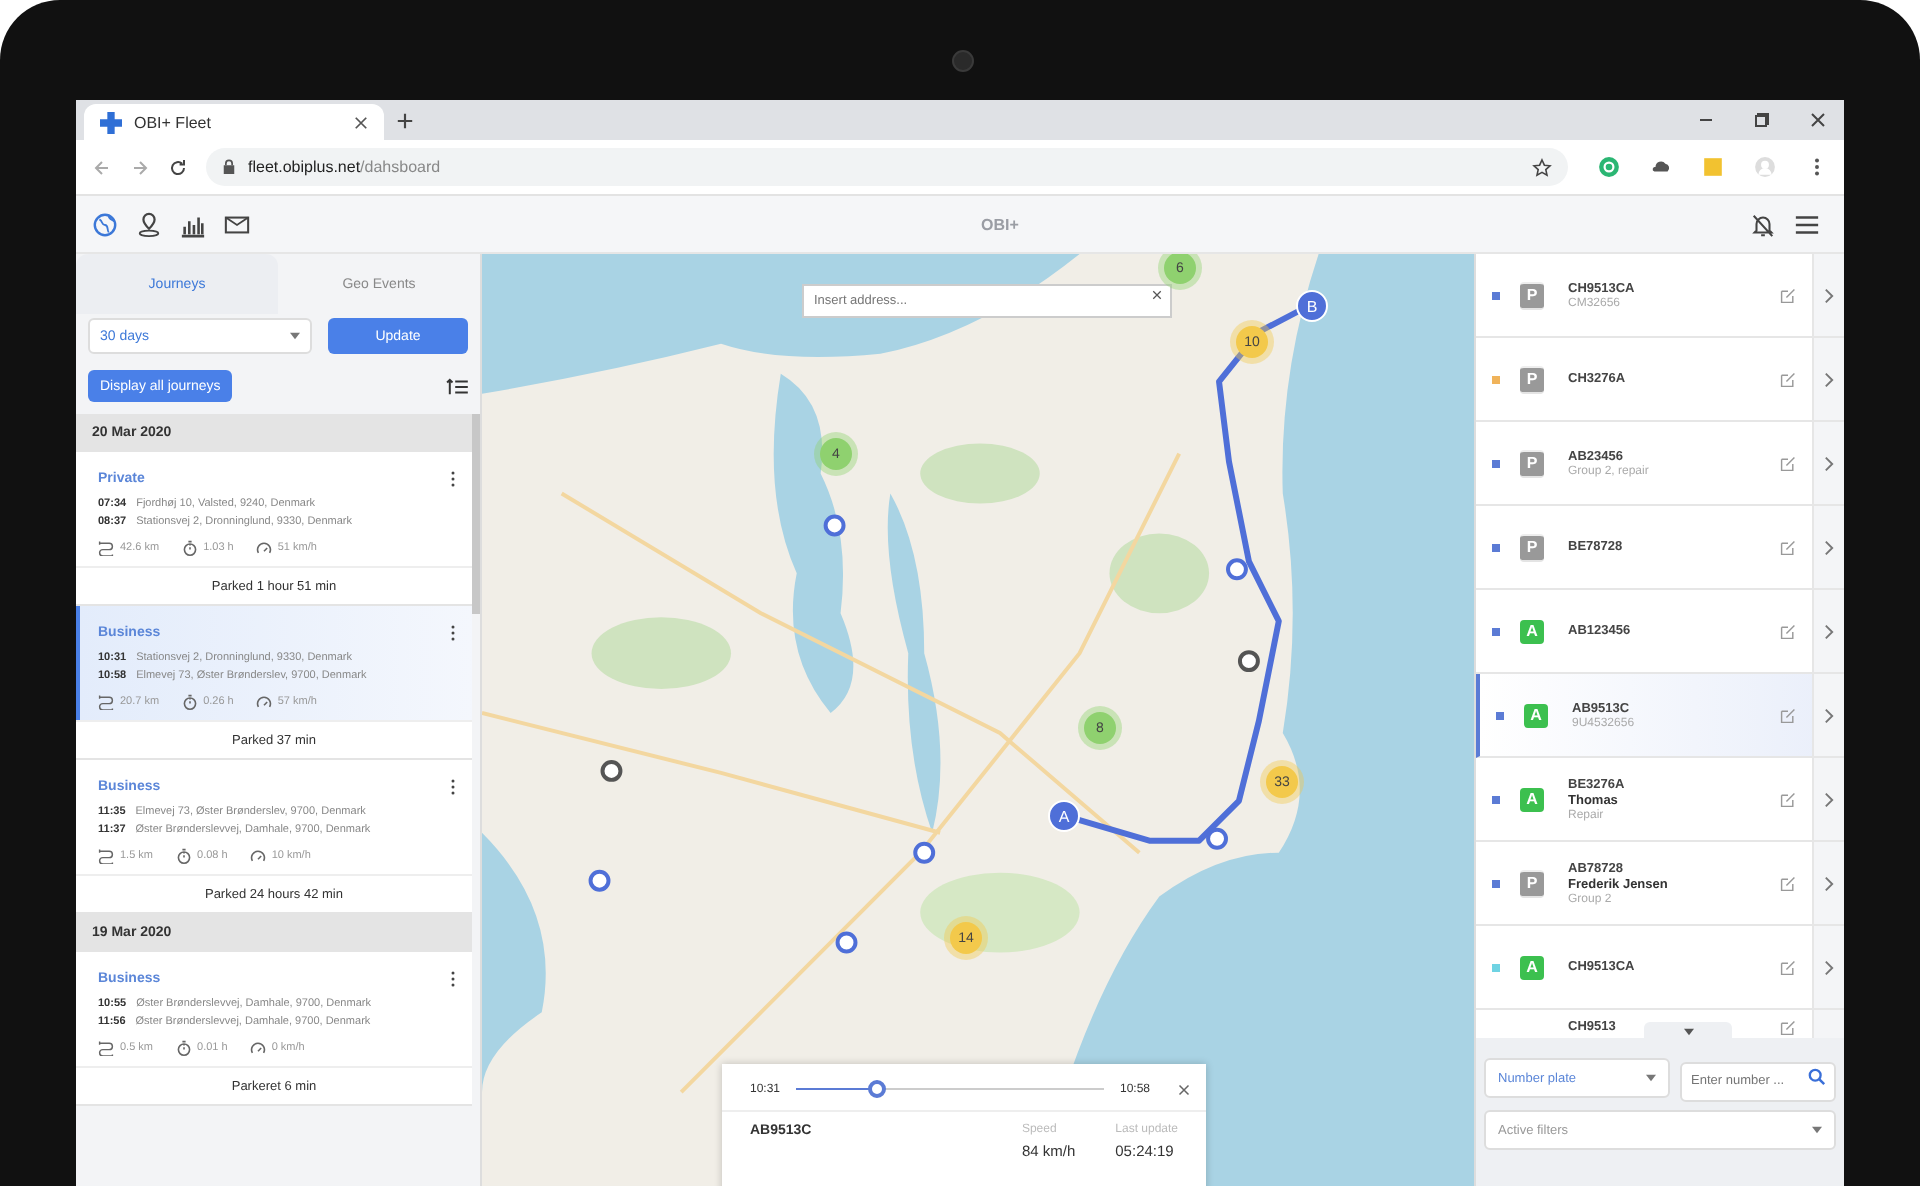 The height and width of the screenshot is (1186, 1920). What do you see at coordinates (1763, 224) in the screenshot?
I see `bell-off-icon` at bounding box center [1763, 224].